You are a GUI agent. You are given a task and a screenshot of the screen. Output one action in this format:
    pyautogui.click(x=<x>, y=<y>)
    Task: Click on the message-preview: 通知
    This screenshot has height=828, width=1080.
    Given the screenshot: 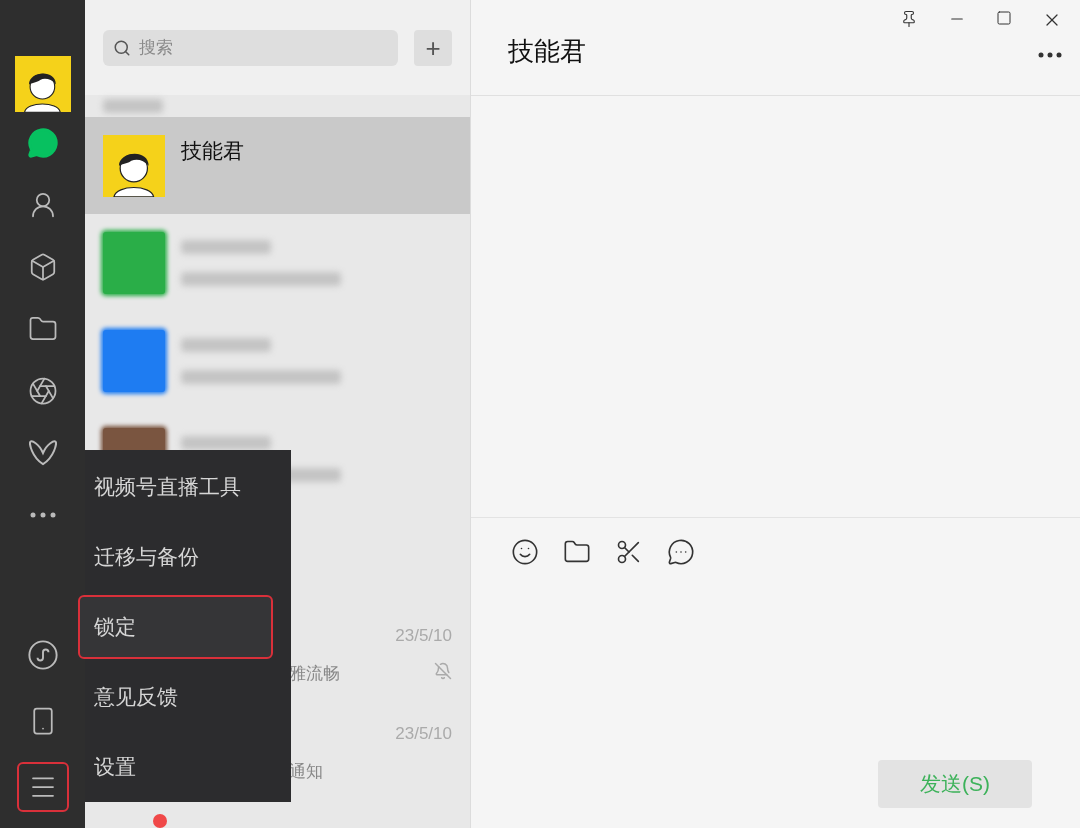 What is the action you would take?
    pyautogui.click(x=306, y=771)
    